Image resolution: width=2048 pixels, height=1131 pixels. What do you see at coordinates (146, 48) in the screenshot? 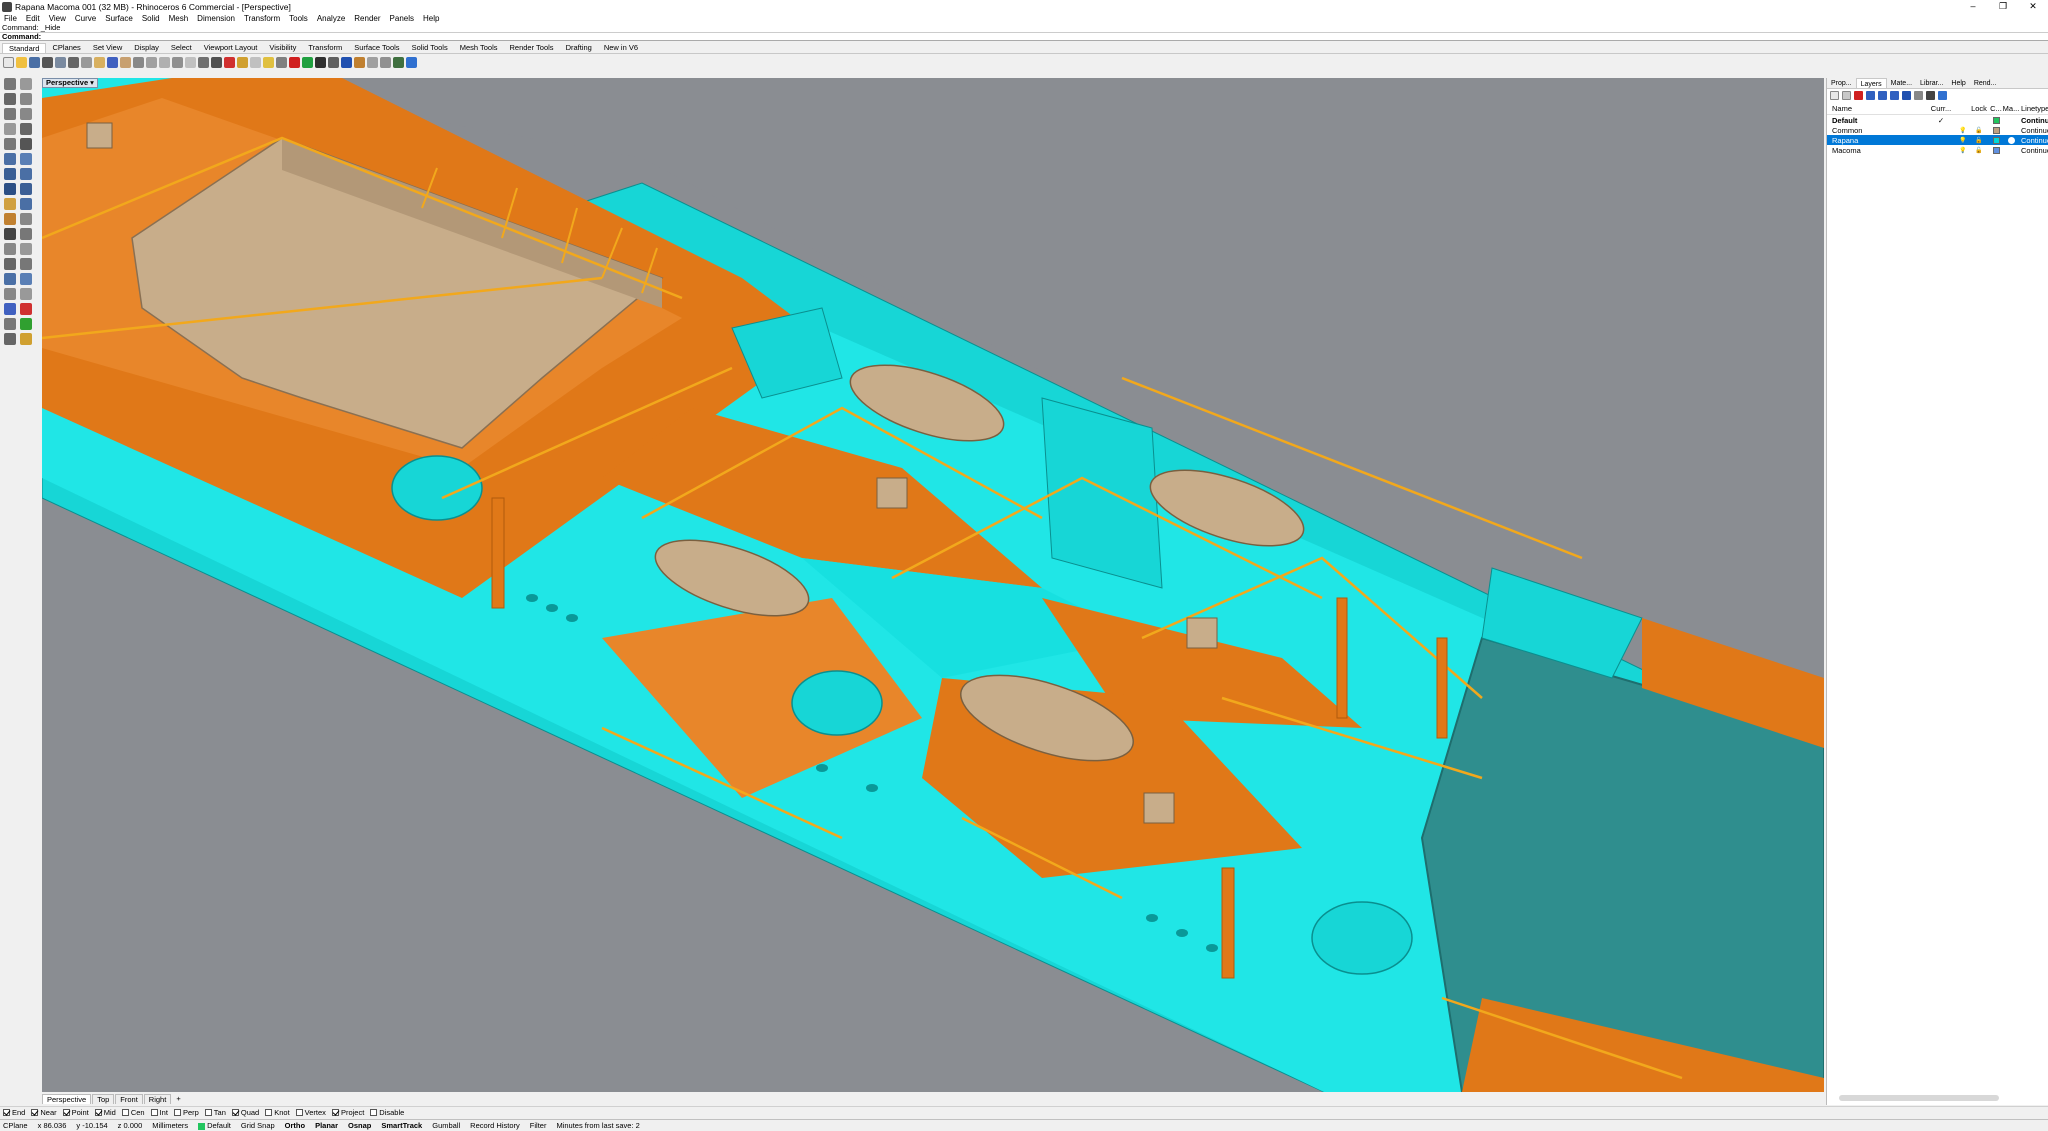
I see `tab-display: Display` at bounding box center [146, 48].